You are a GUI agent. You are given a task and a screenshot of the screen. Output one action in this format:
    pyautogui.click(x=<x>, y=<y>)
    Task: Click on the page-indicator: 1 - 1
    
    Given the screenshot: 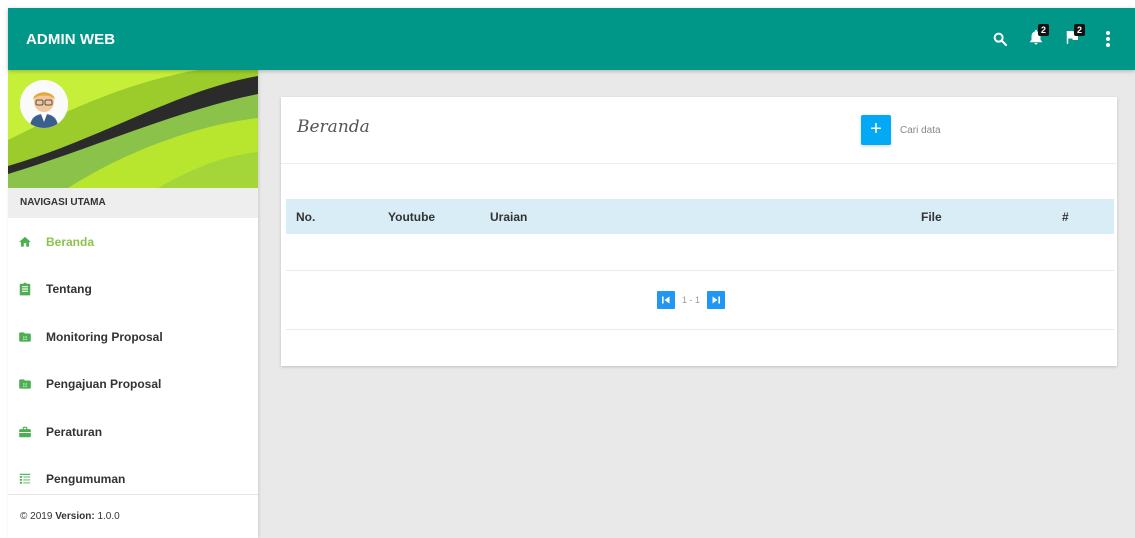 What is the action you would take?
    pyautogui.click(x=691, y=300)
    